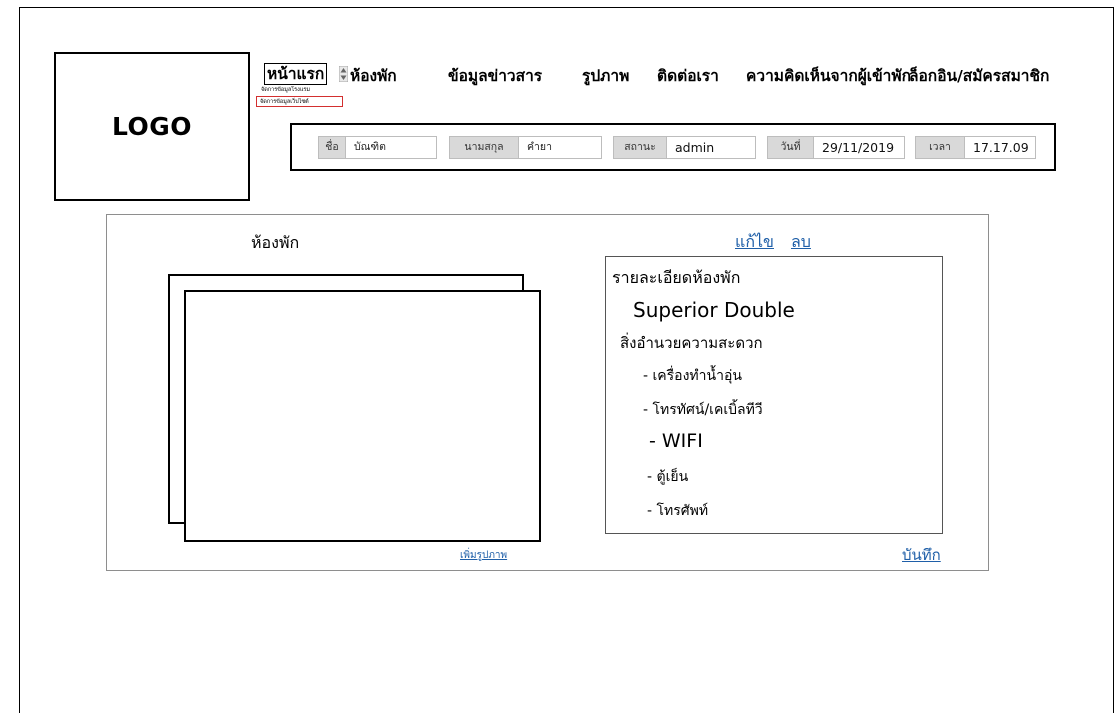  What do you see at coordinates (921, 555) in the screenshot?
I see `save-link: บันทึก` at bounding box center [921, 555].